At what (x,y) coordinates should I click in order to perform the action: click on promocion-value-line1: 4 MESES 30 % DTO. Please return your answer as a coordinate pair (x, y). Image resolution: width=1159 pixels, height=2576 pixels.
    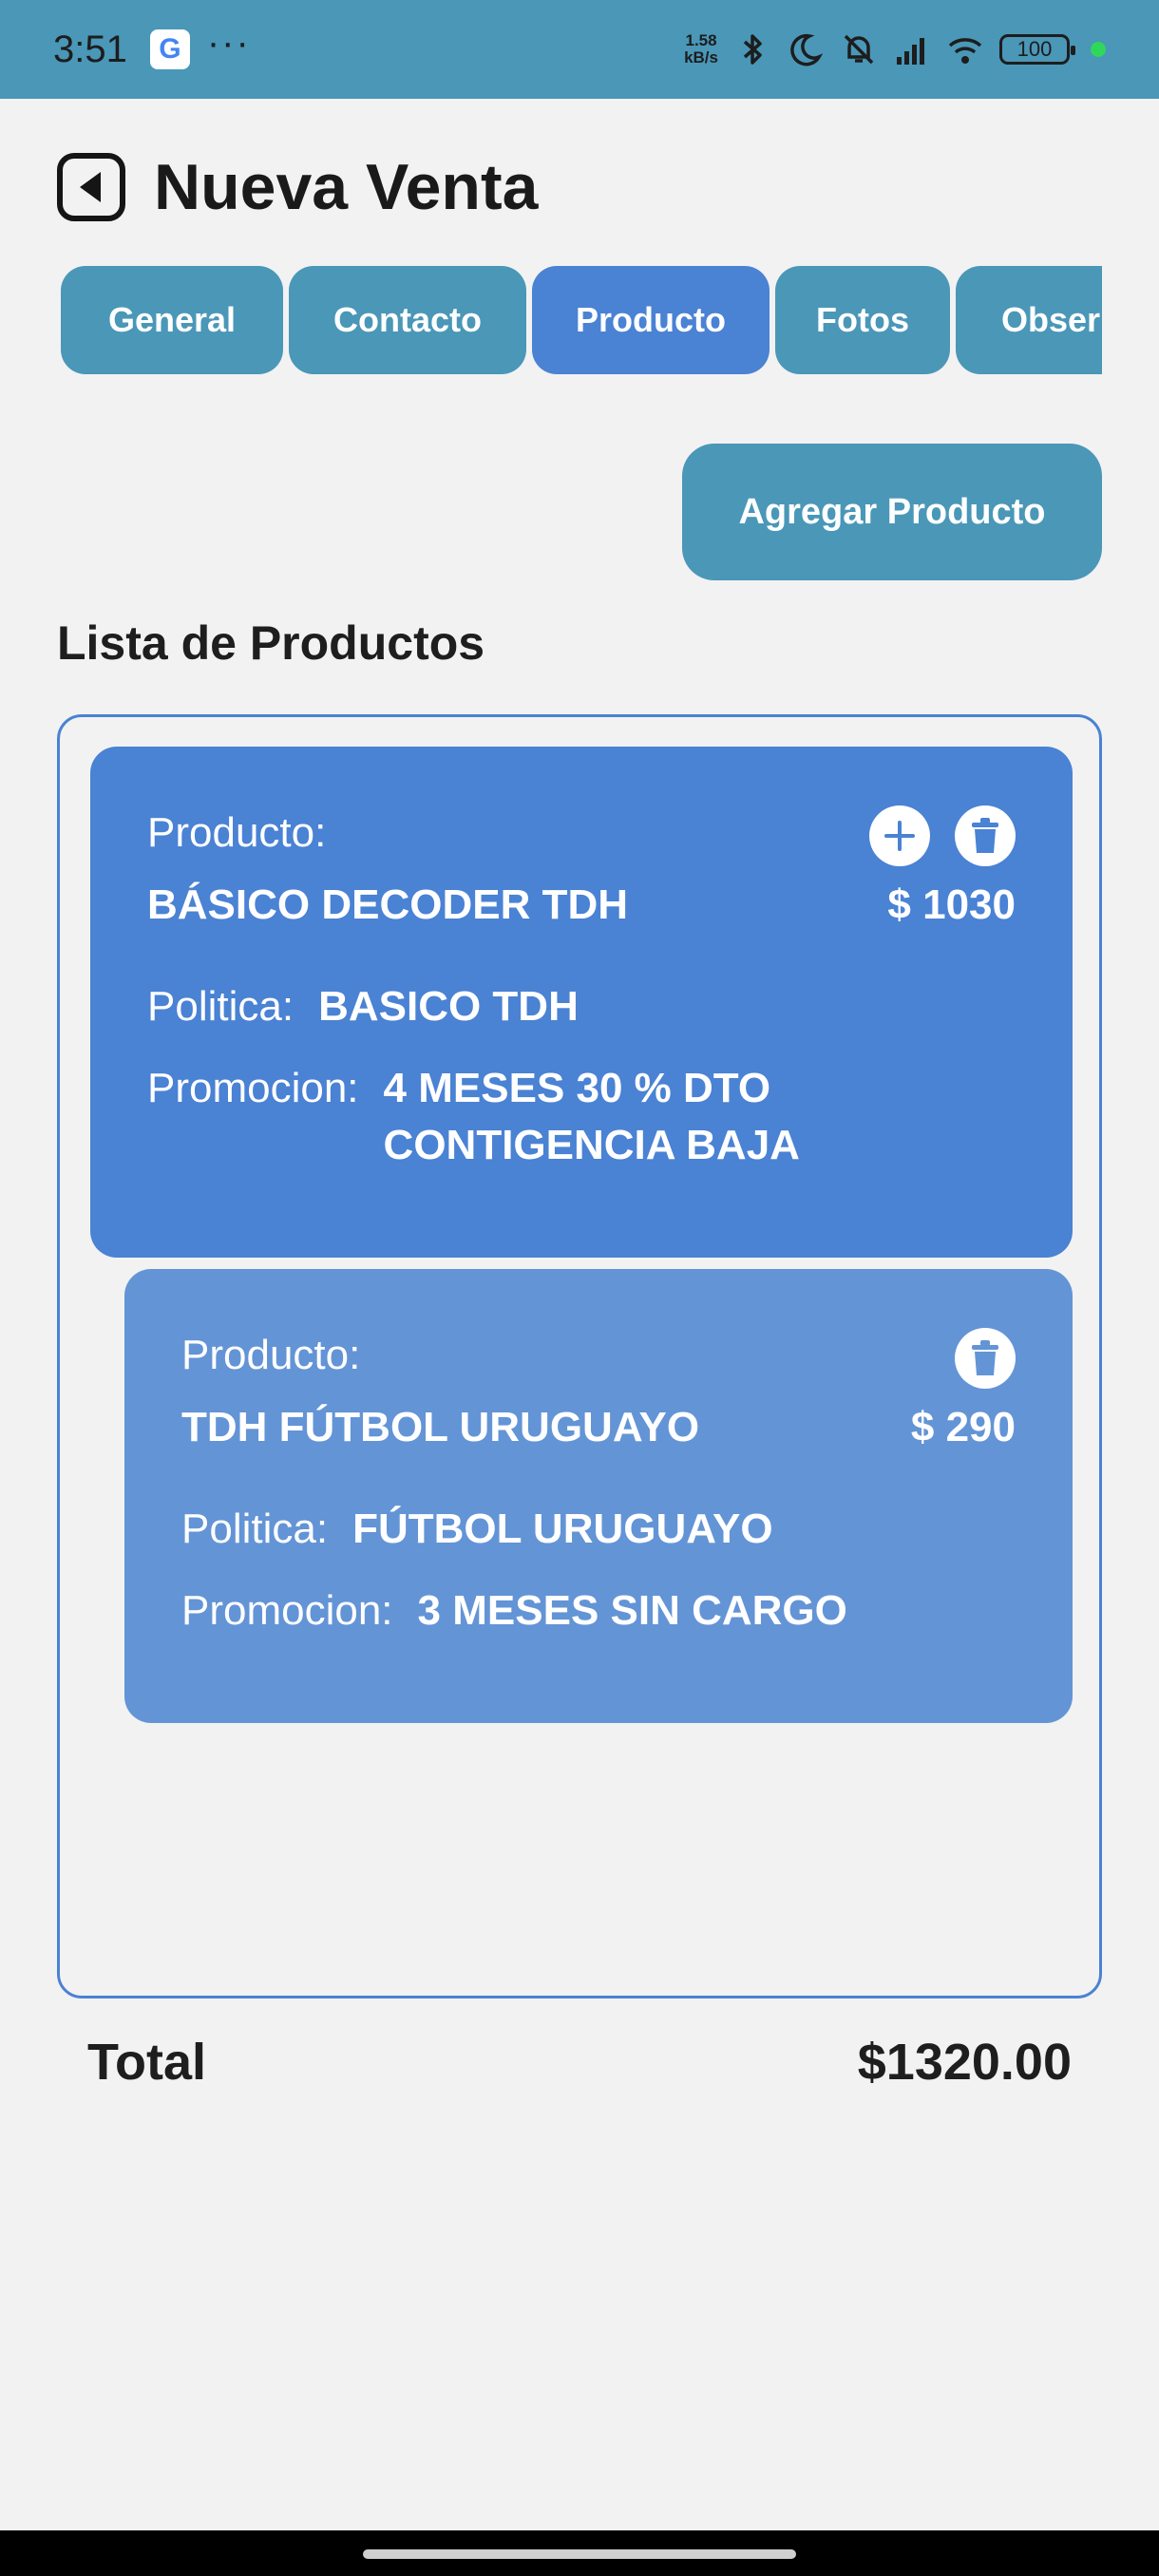
    Looking at the image, I should click on (577, 1088).